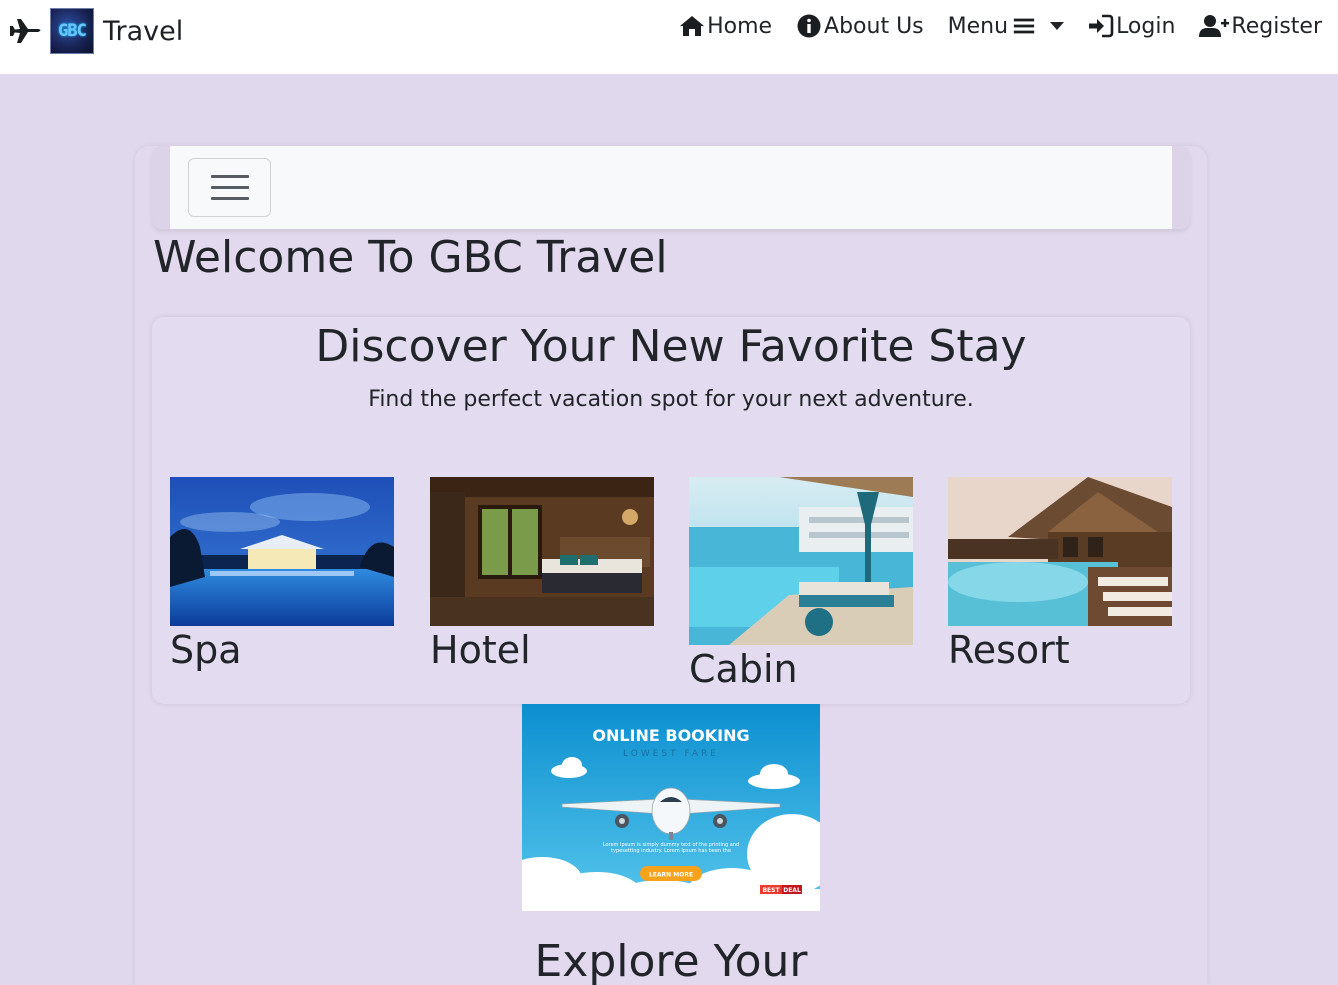 The image size is (1338, 985). What do you see at coordinates (1101, 26) in the screenshot?
I see `sign-in-icon` at bounding box center [1101, 26].